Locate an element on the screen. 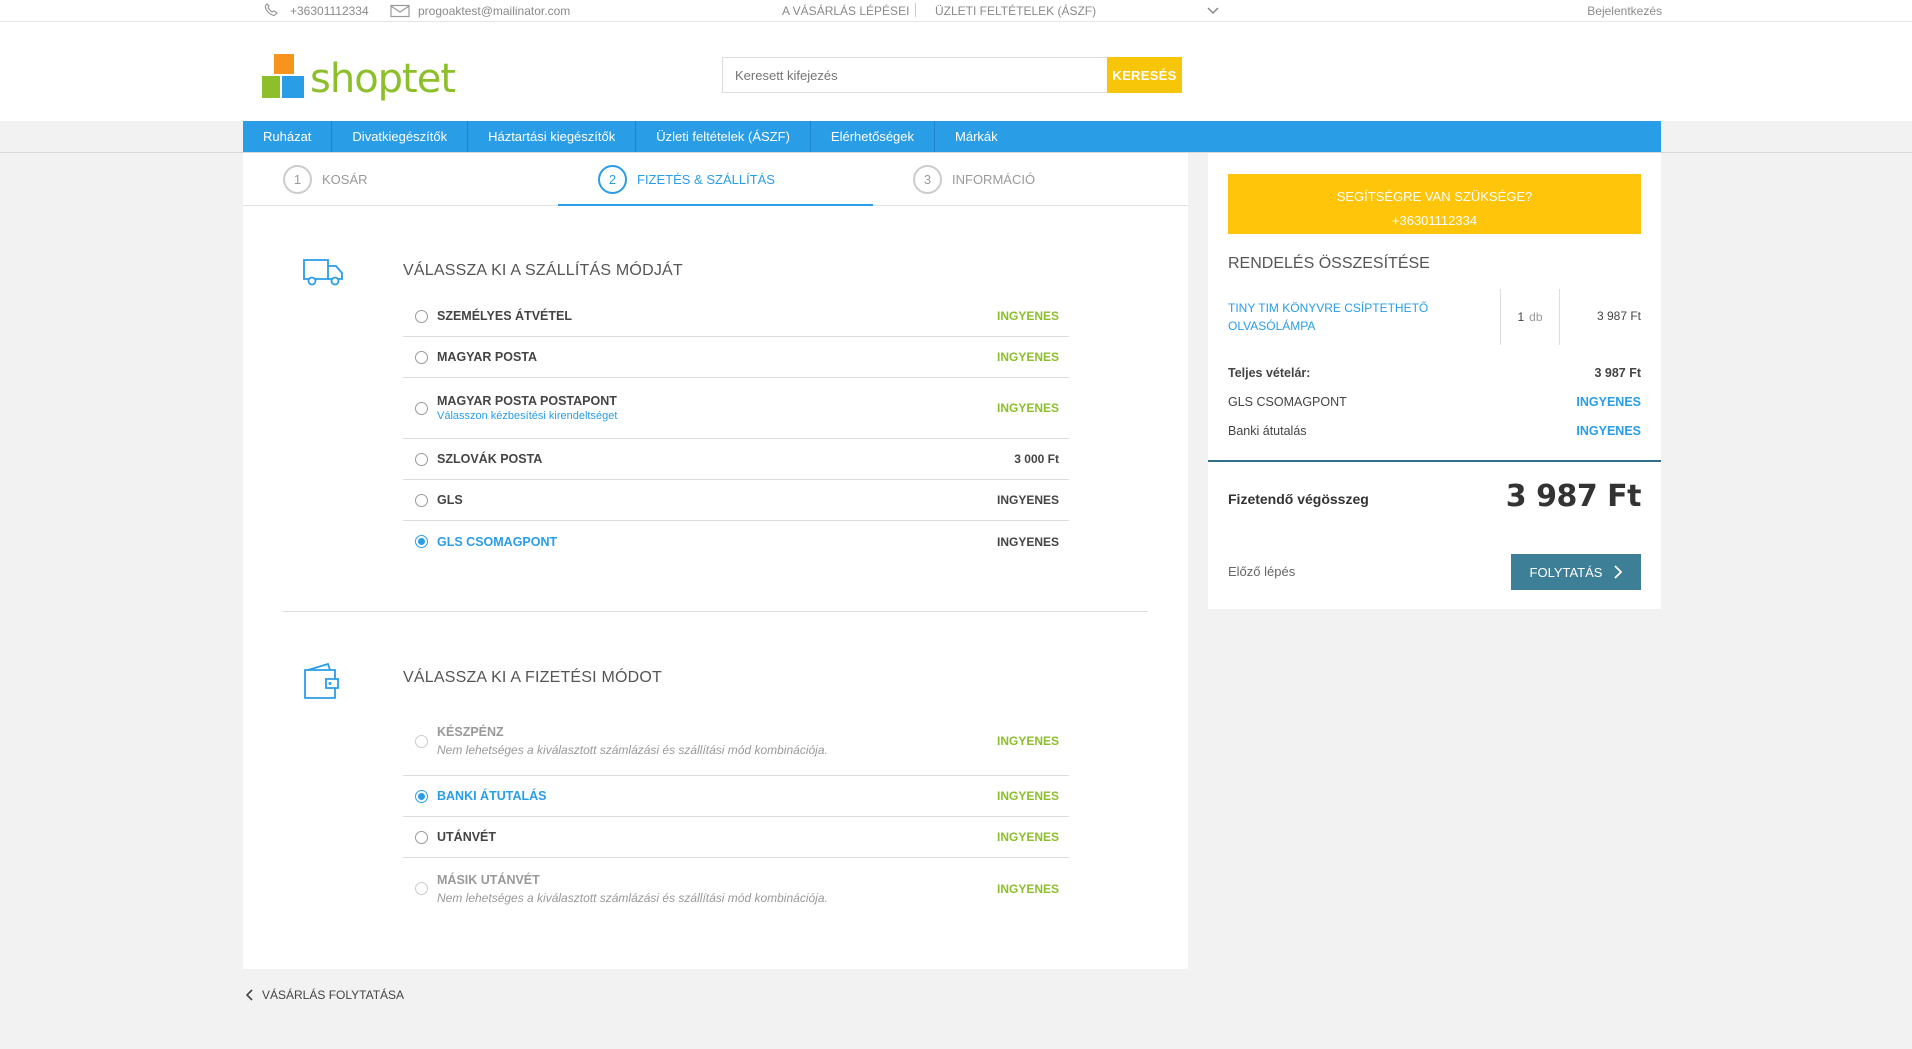 The image size is (1912, 1049). search-button: KERESÉS is located at coordinates (1144, 75).